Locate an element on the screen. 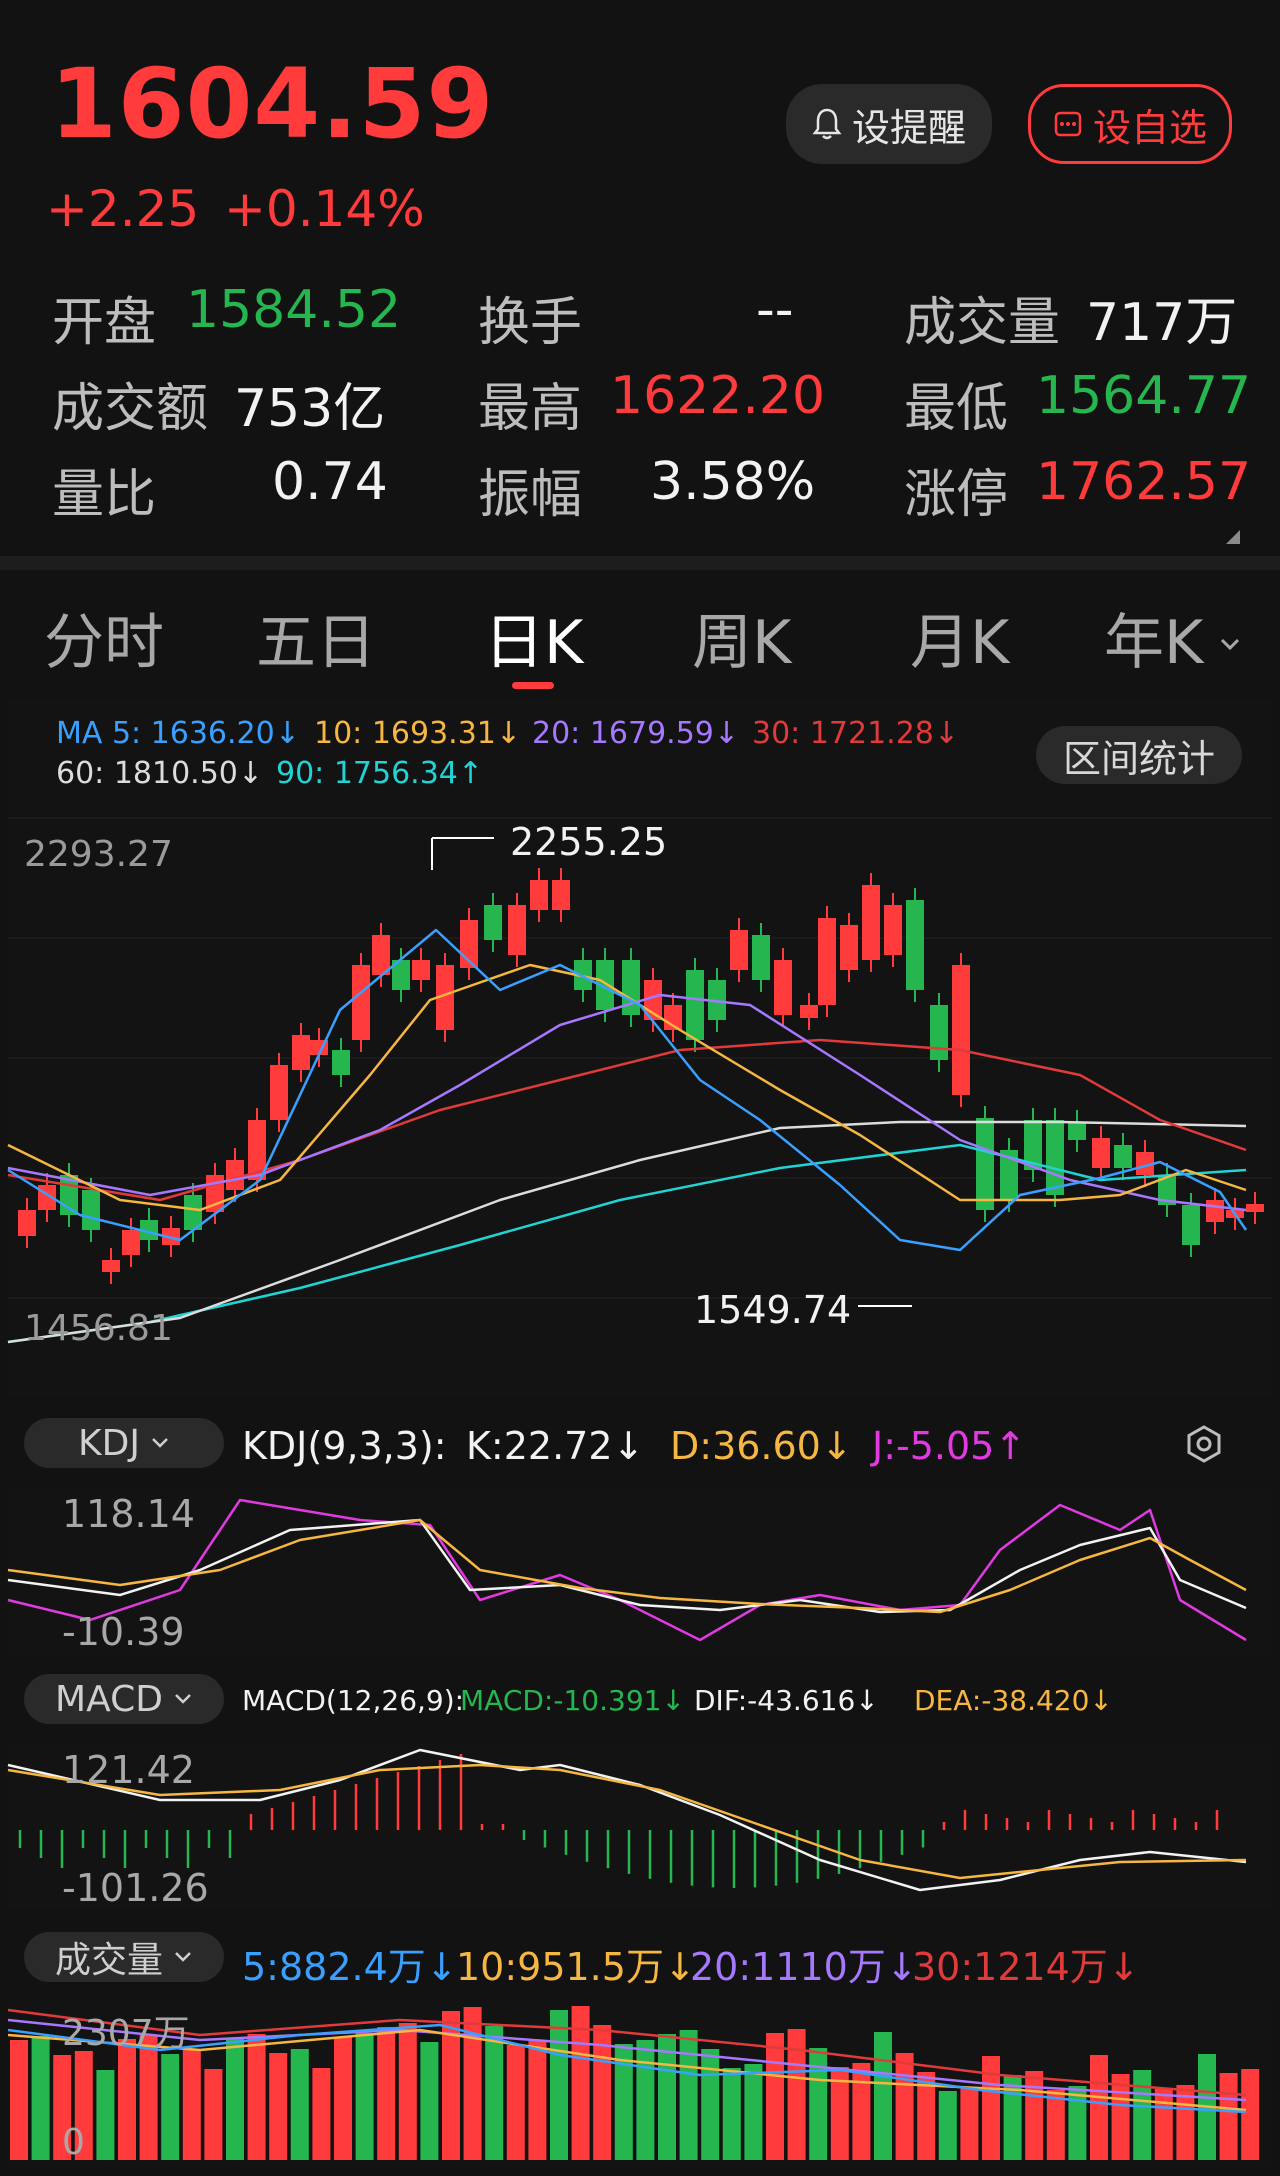  kline-y-bottom-label: 1456.81 is located at coordinates (98, 1328).